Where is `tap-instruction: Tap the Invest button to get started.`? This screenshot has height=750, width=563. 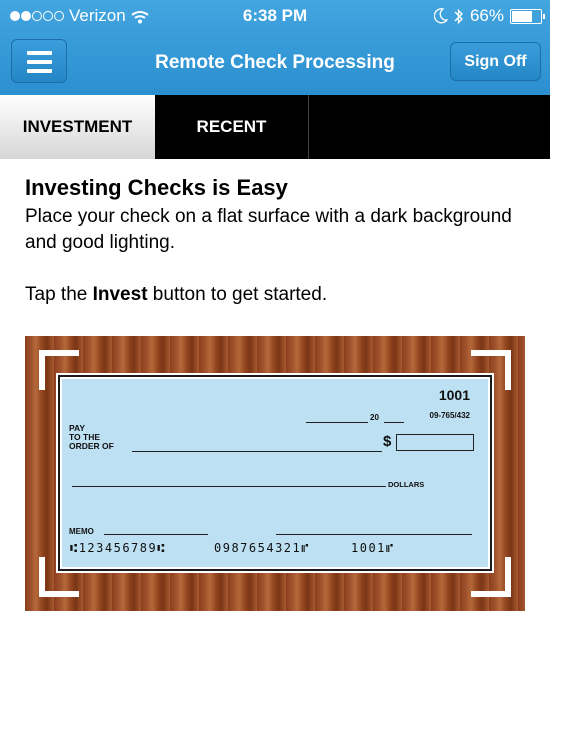
tap-instruction: Tap the Invest button to get started. is located at coordinates (176, 294).